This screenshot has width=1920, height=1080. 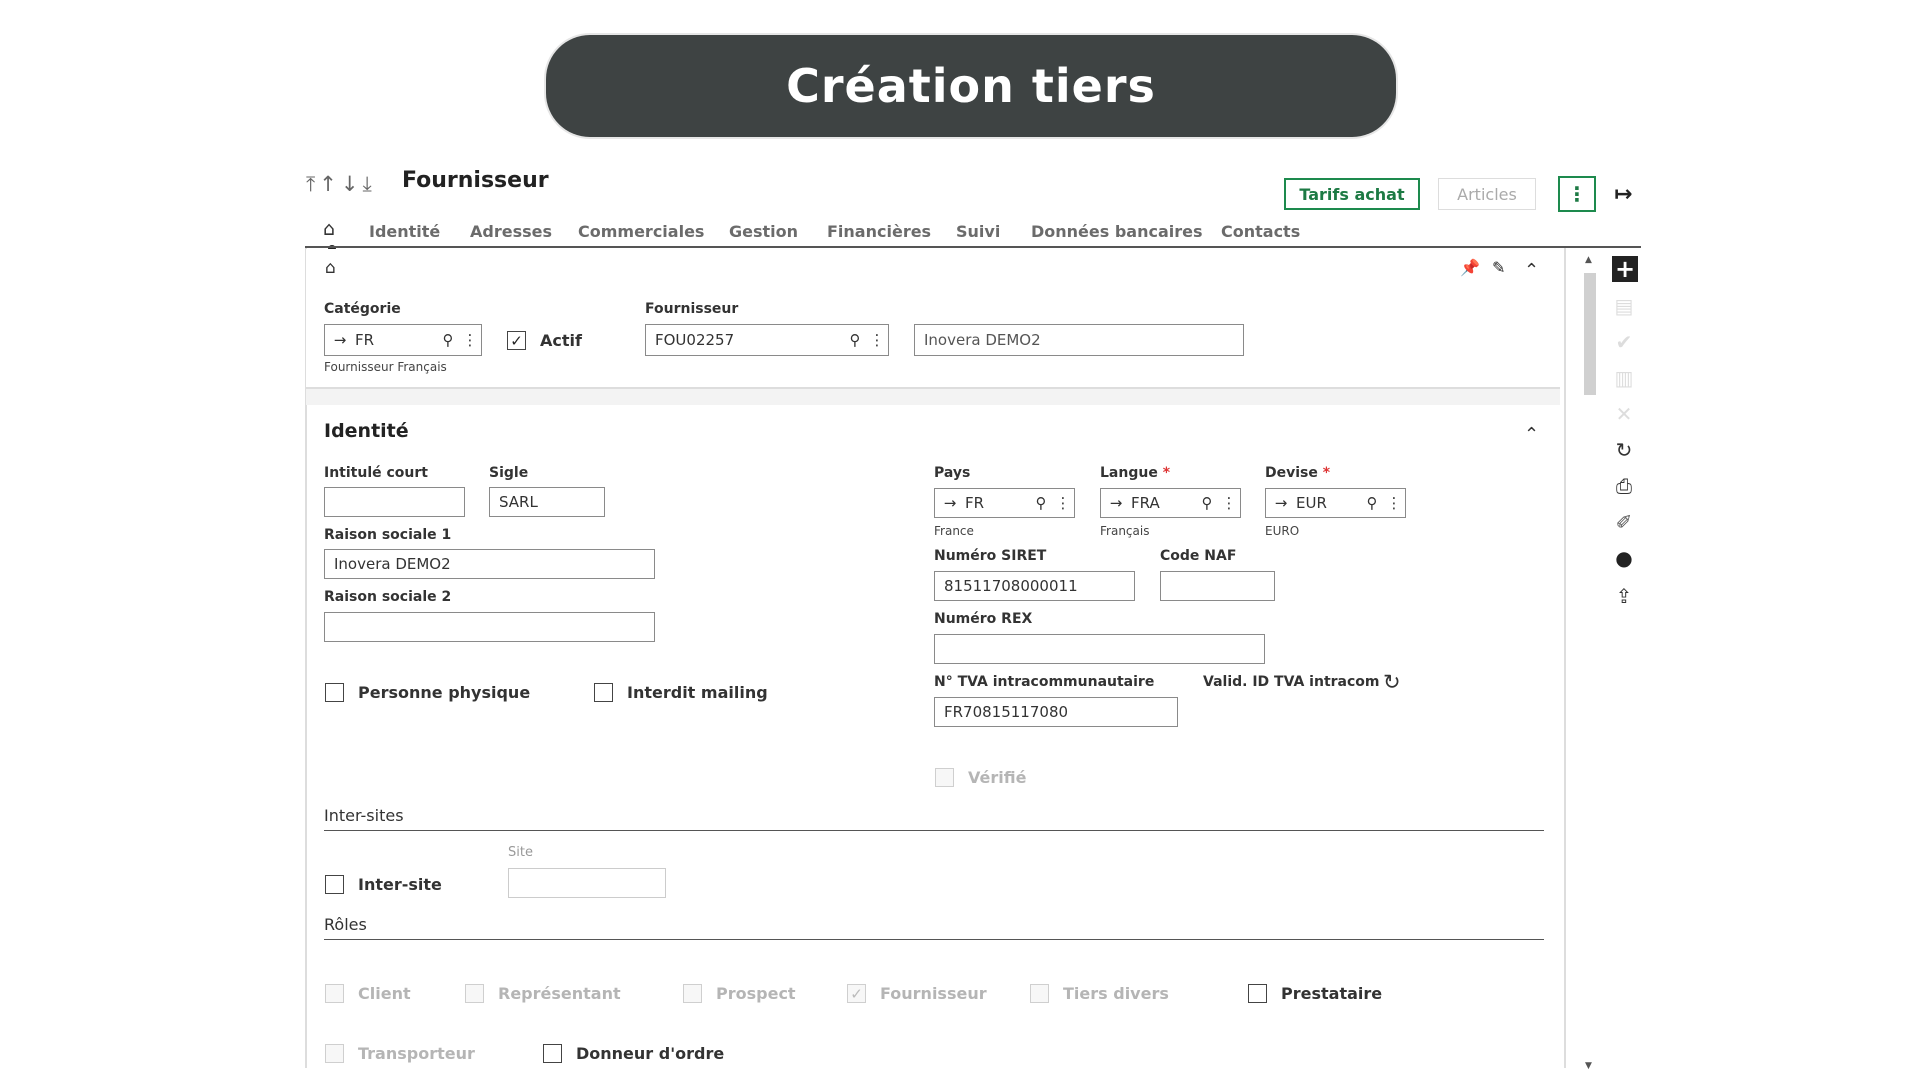 I want to click on tva-field: FR70815117080, so click(x=1056, y=712).